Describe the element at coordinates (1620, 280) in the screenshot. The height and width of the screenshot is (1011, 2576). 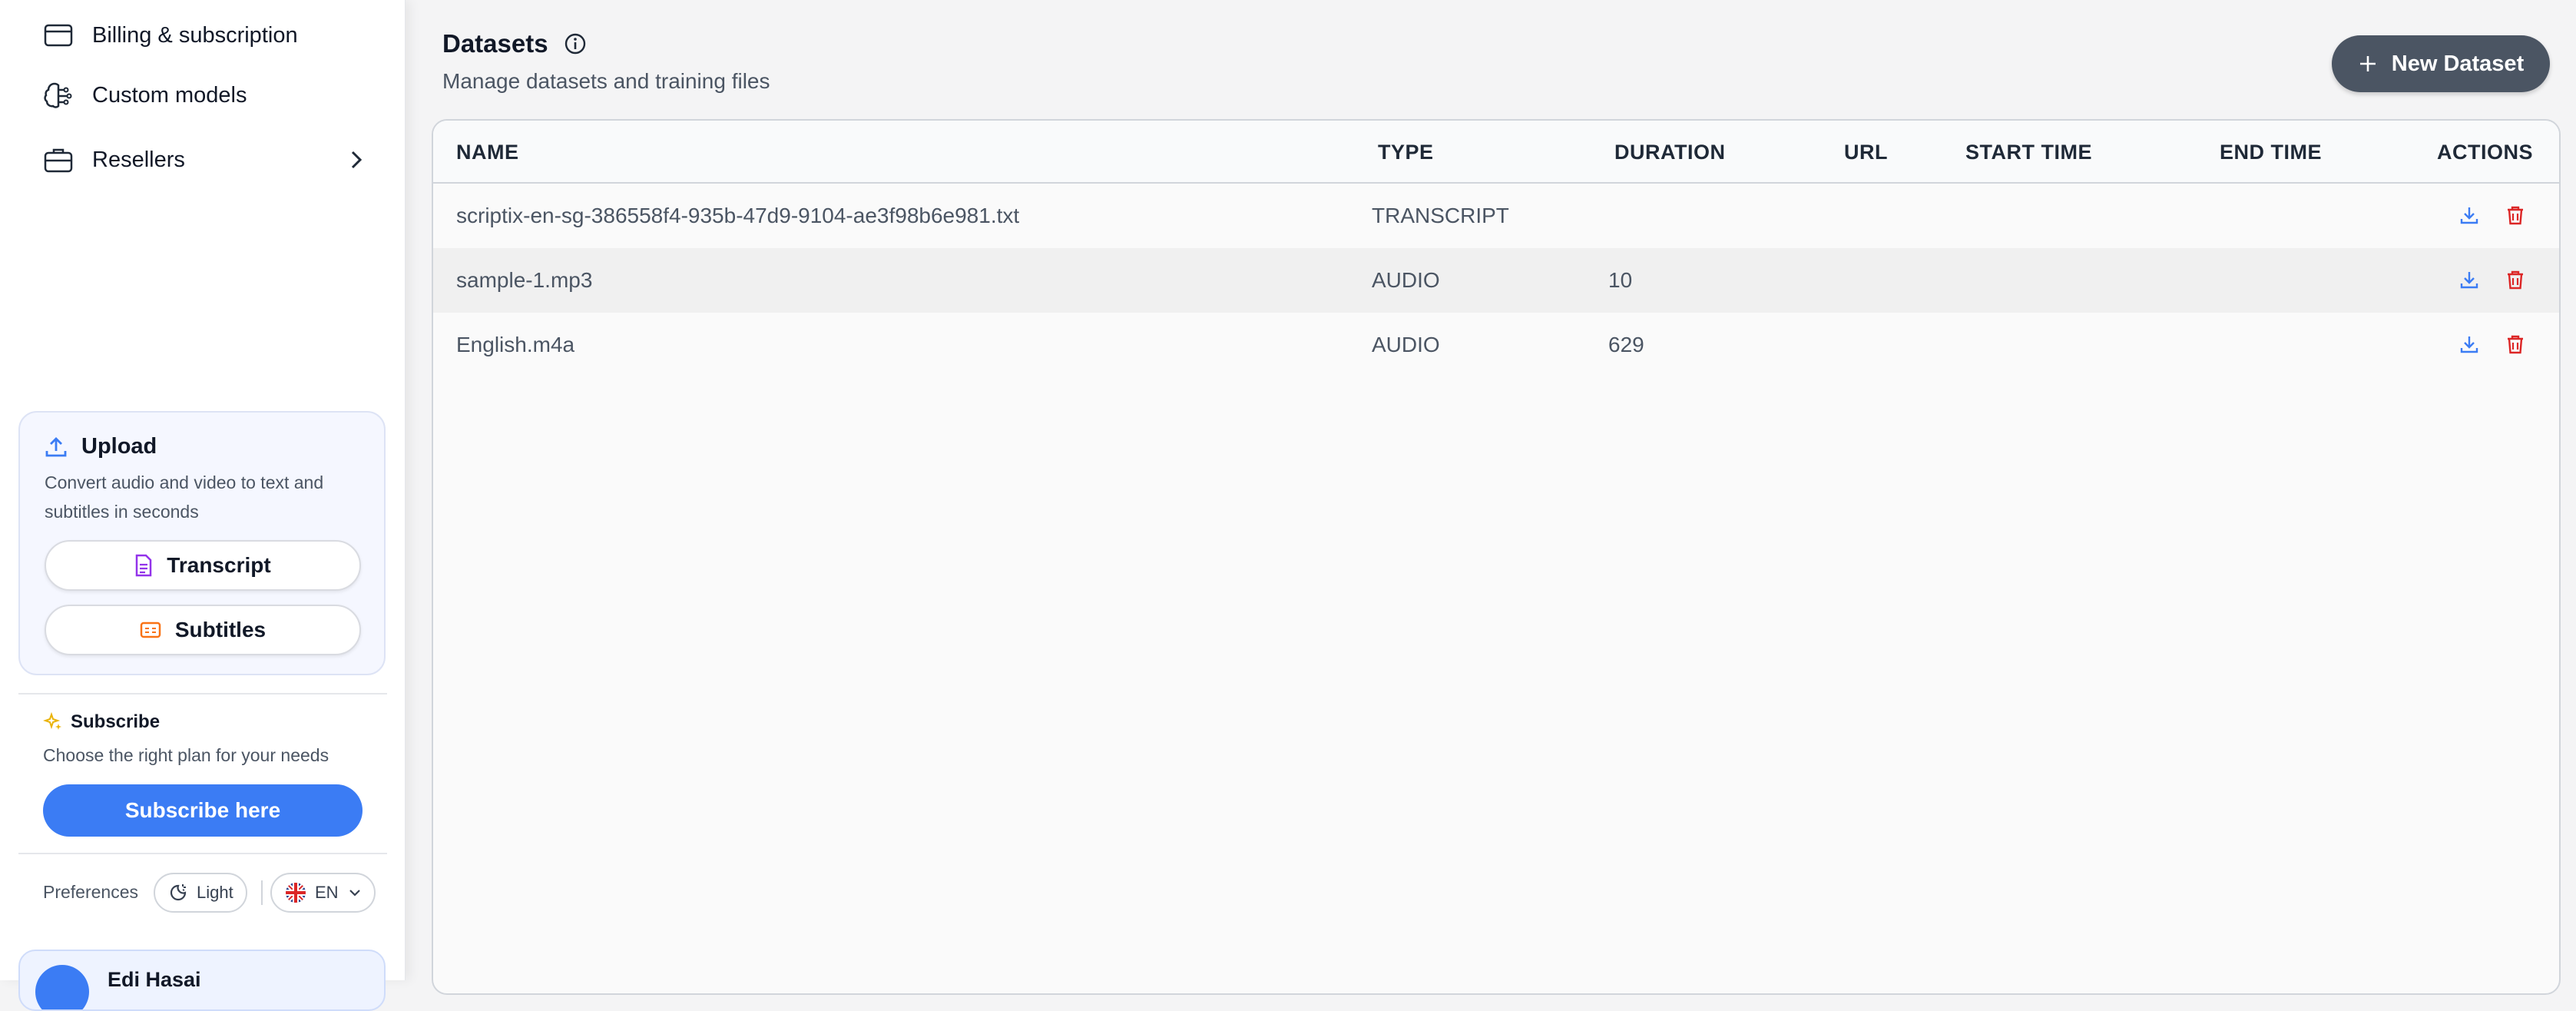
I see `cell-duration: 10` at that location.